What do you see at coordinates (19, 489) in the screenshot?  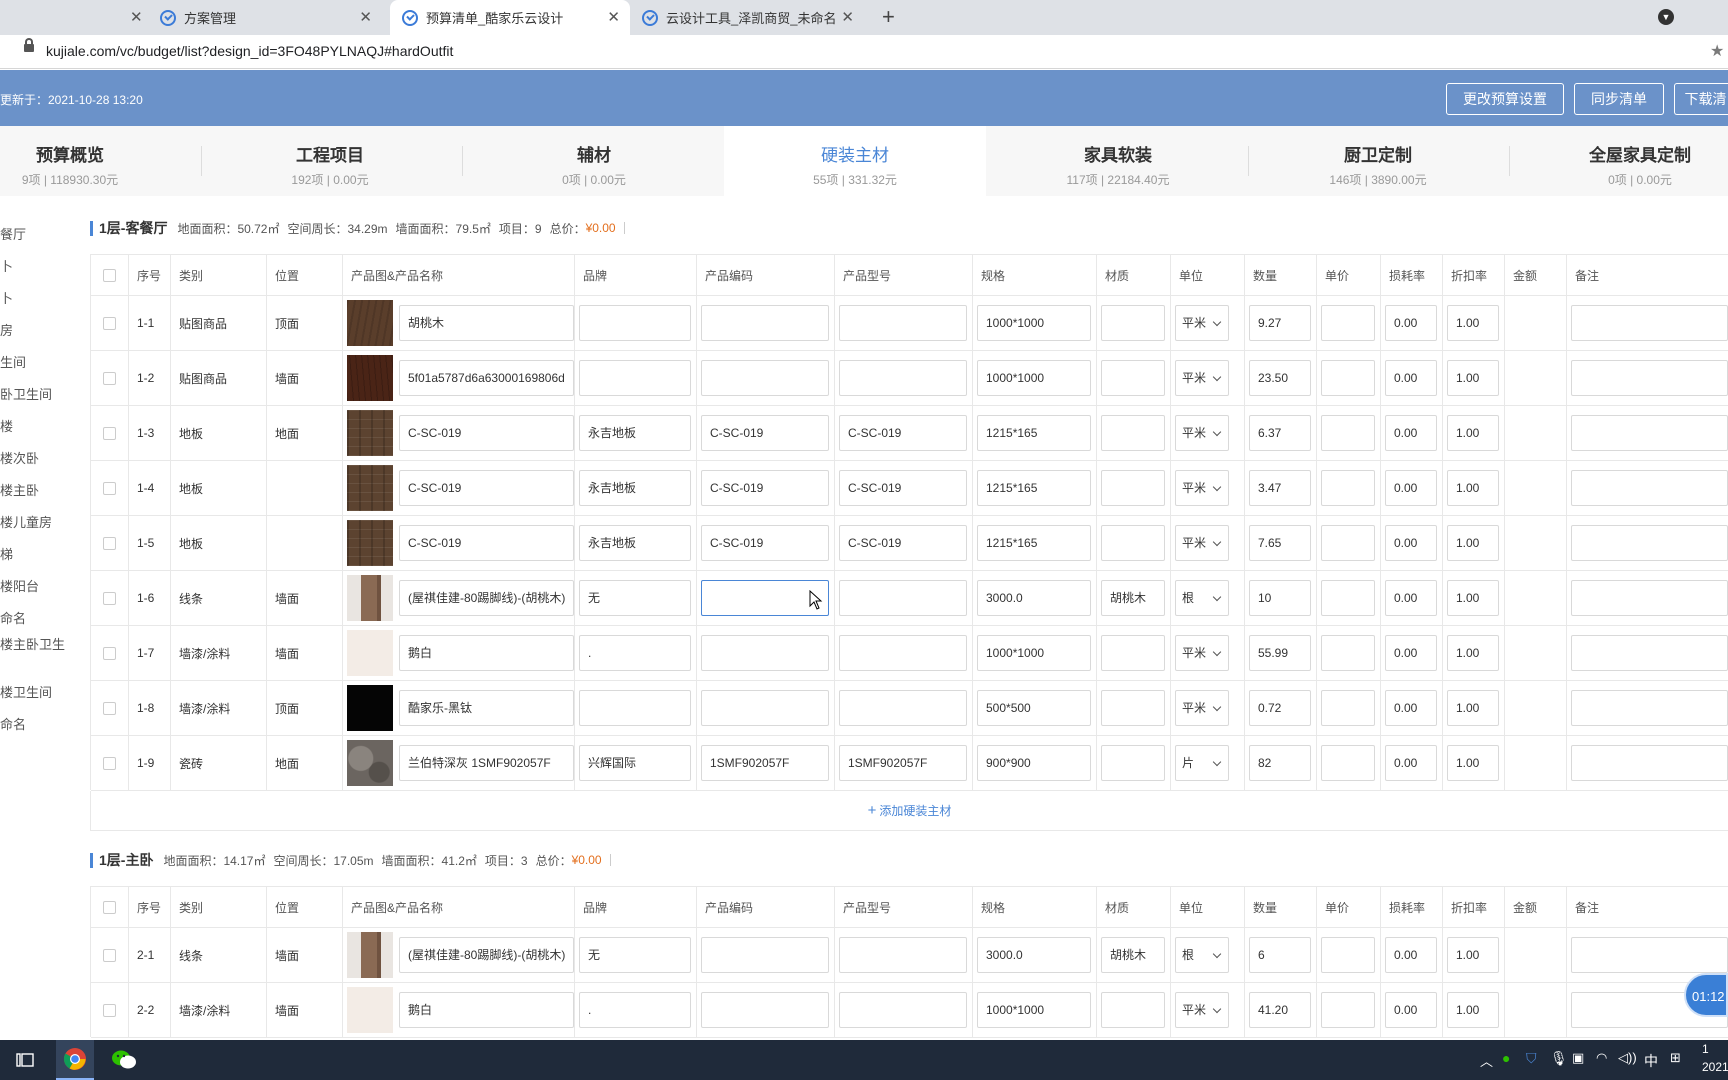 I see `room-item: 楼主卧` at bounding box center [19, 489].